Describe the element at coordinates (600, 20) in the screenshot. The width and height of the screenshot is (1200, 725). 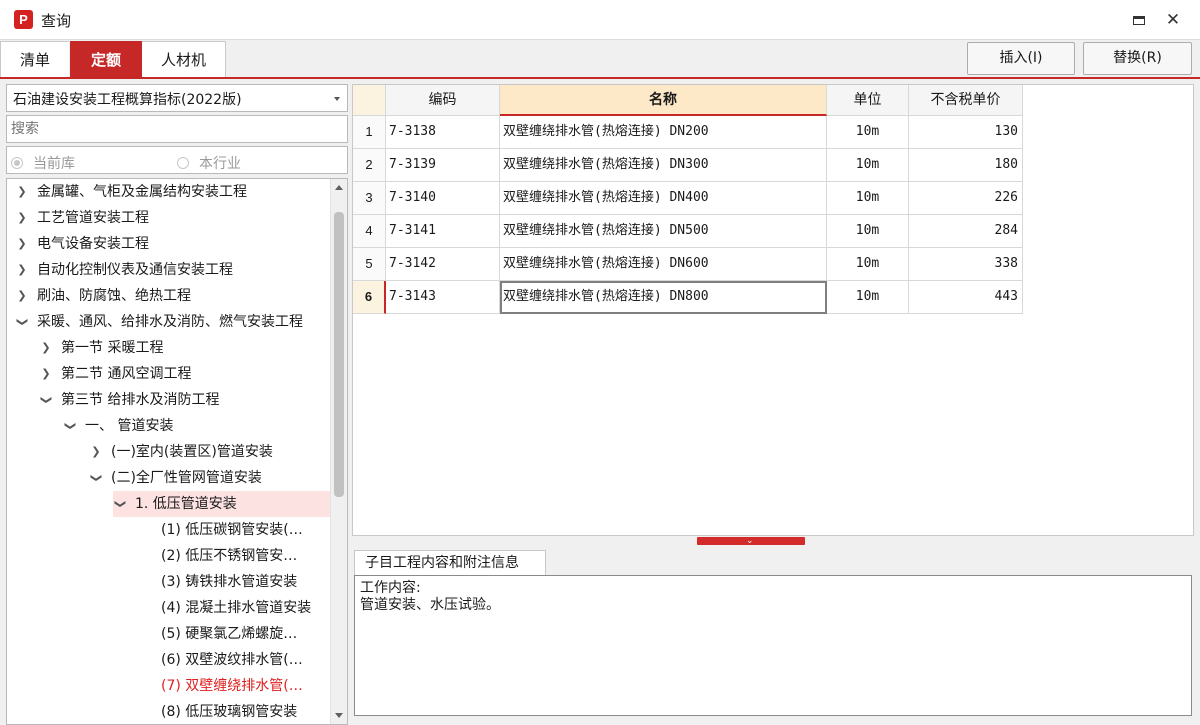
I see `window-titlebar: P 查询 ✕` at that location.